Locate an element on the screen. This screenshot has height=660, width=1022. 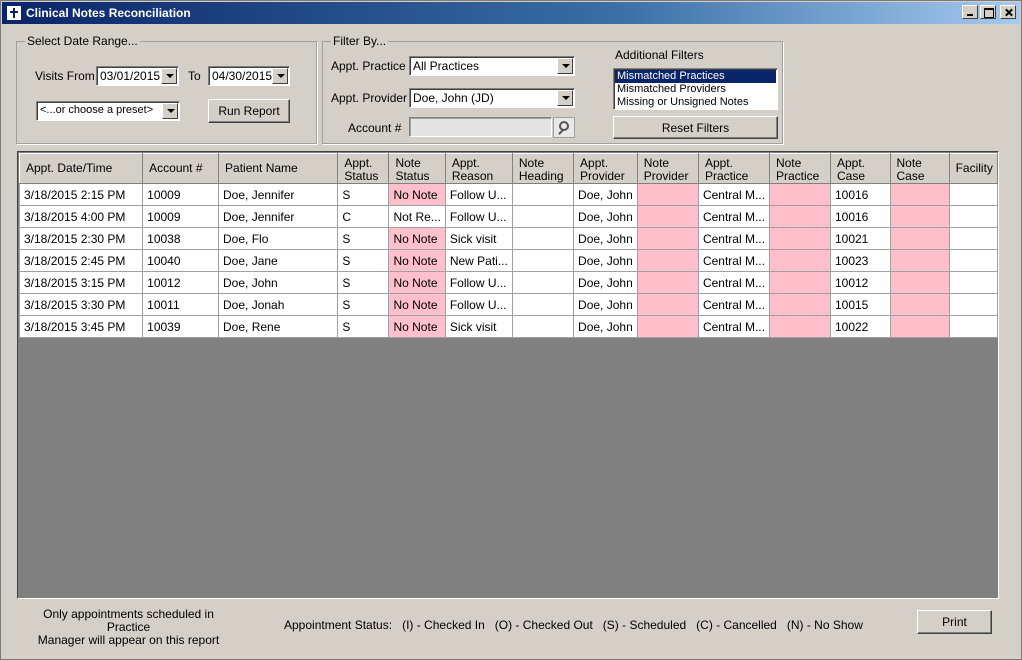
column-header-8: Note Provider is located at coordinates (667, 168).